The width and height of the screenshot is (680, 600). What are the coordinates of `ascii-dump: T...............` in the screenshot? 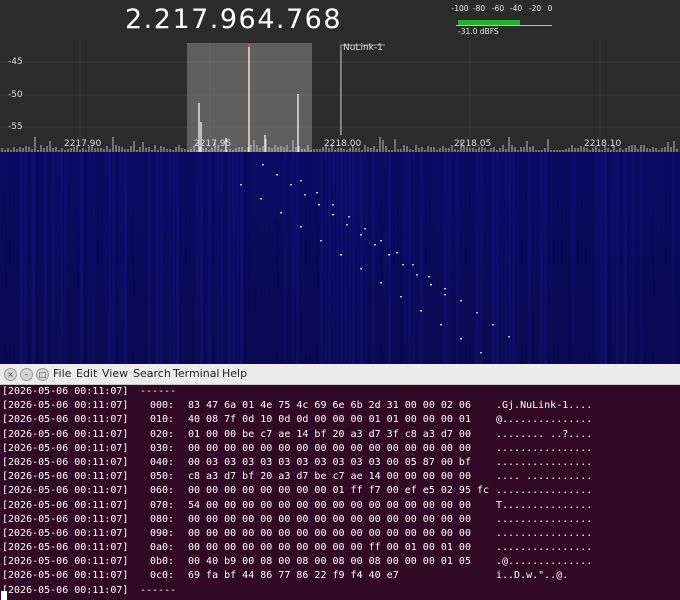 It's located at (544, 505).